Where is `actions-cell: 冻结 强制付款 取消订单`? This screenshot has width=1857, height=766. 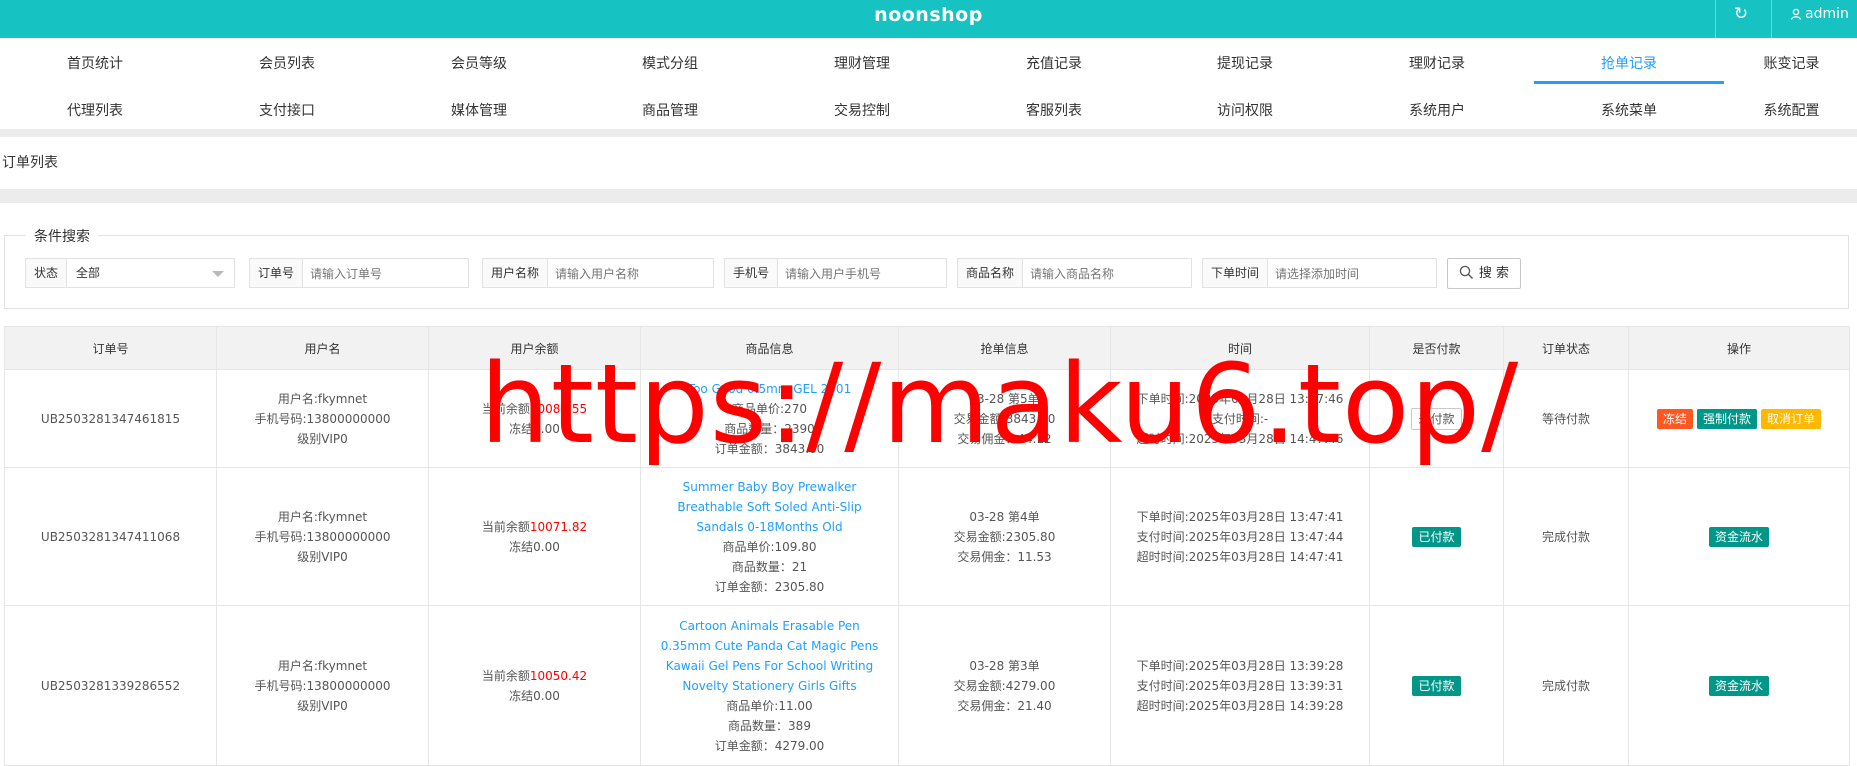 actions-cell: 冻结 强制付款 取消订单 is located at coordinates (1739, 418).